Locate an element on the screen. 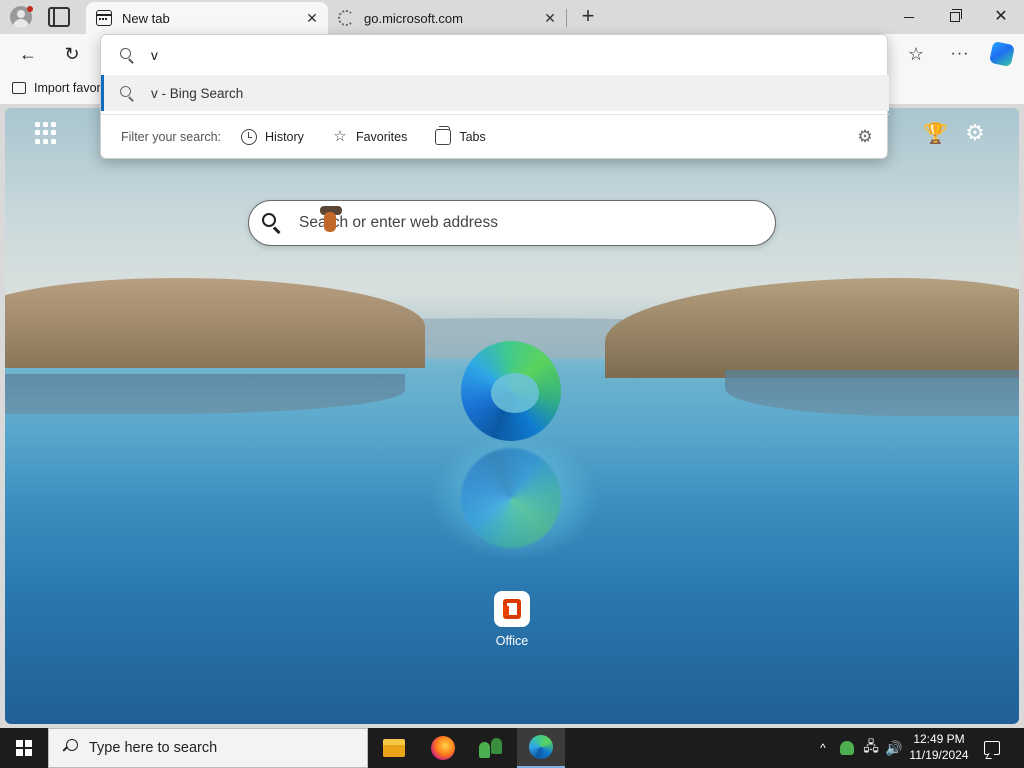  new-tab-icon is located at coordinates (104, 18).